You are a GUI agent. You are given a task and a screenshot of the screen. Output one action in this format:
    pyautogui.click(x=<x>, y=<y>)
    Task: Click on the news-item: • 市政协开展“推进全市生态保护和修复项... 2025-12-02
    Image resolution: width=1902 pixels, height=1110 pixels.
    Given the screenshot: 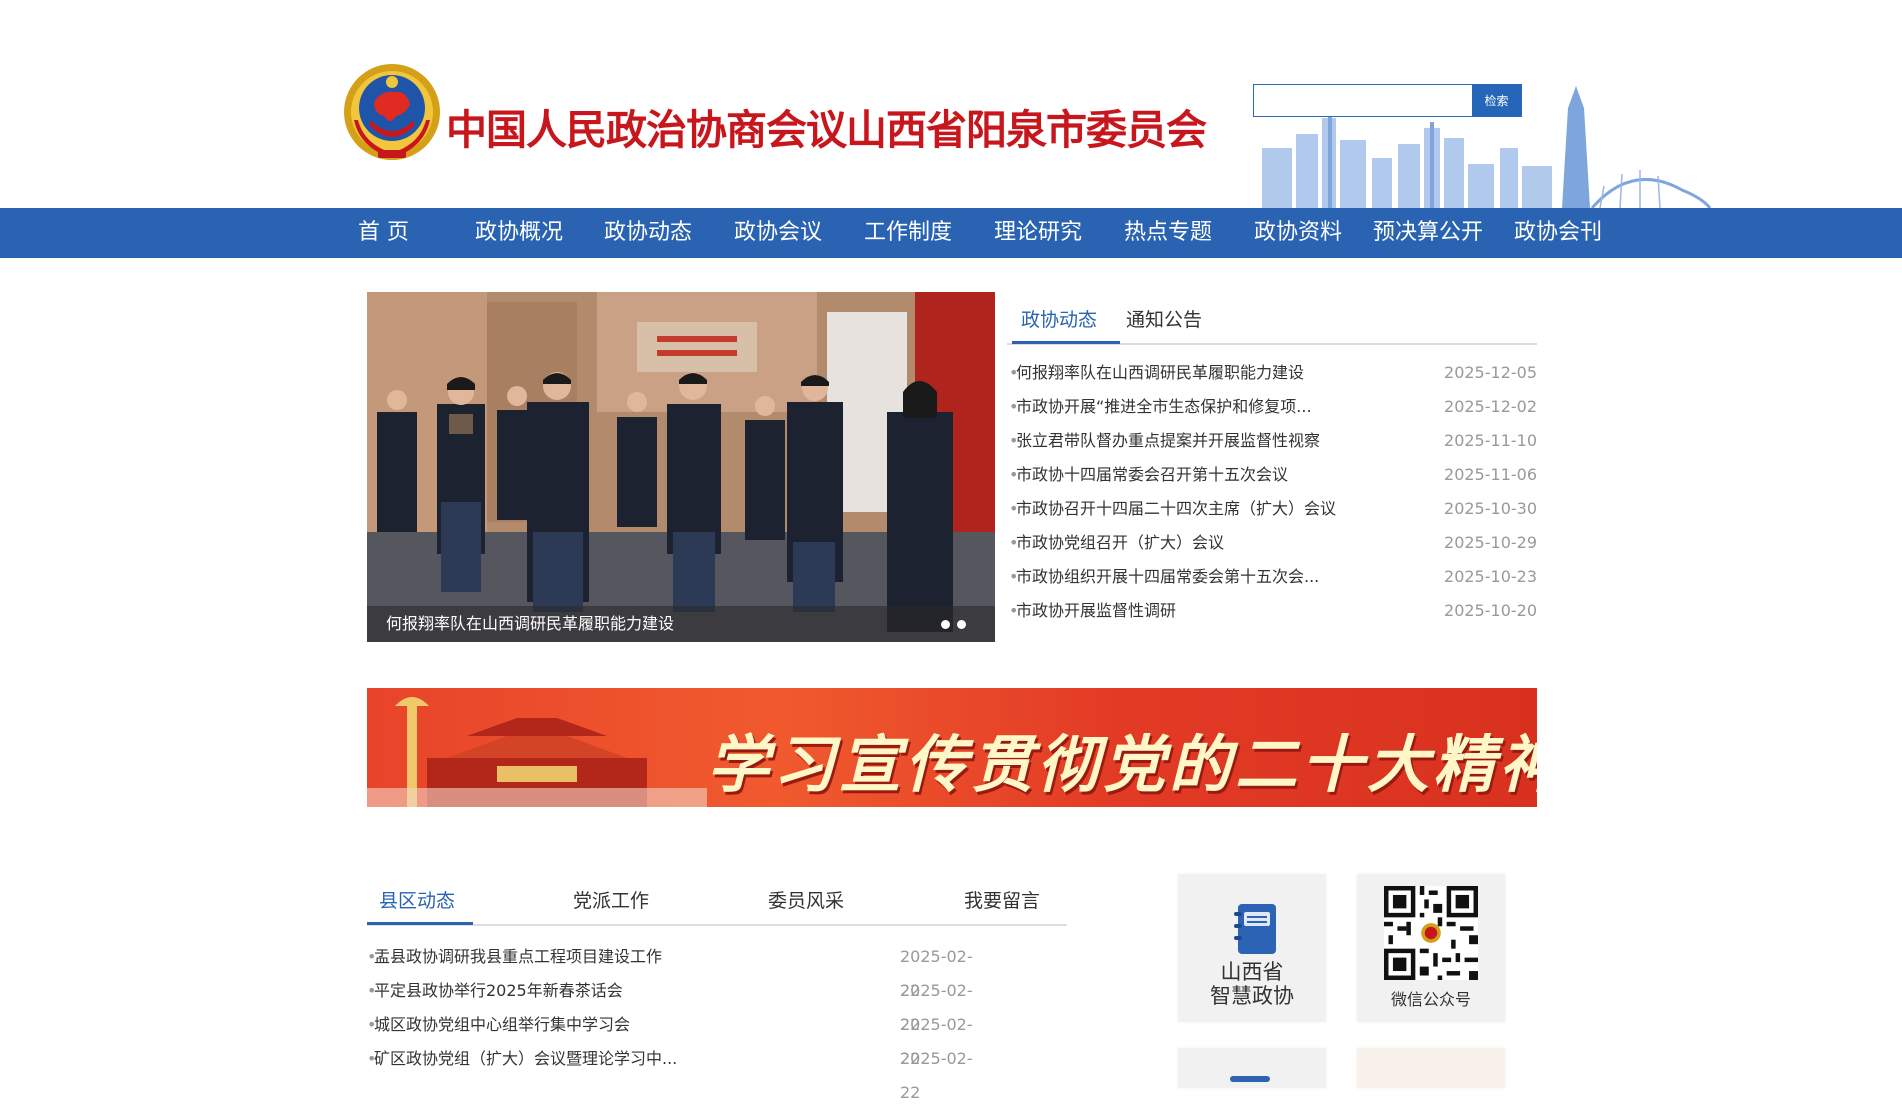 What is the action you would take?
    pyautogui.click(x=1272, y=407)
    